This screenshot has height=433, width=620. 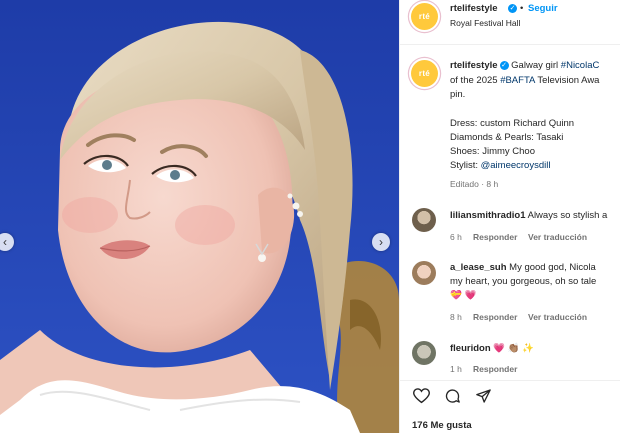 What do you see at coordinates (557, 237) in the screenshot?
I see `comment-1-translate: Ver traducción` at bounding box center [557, 237].